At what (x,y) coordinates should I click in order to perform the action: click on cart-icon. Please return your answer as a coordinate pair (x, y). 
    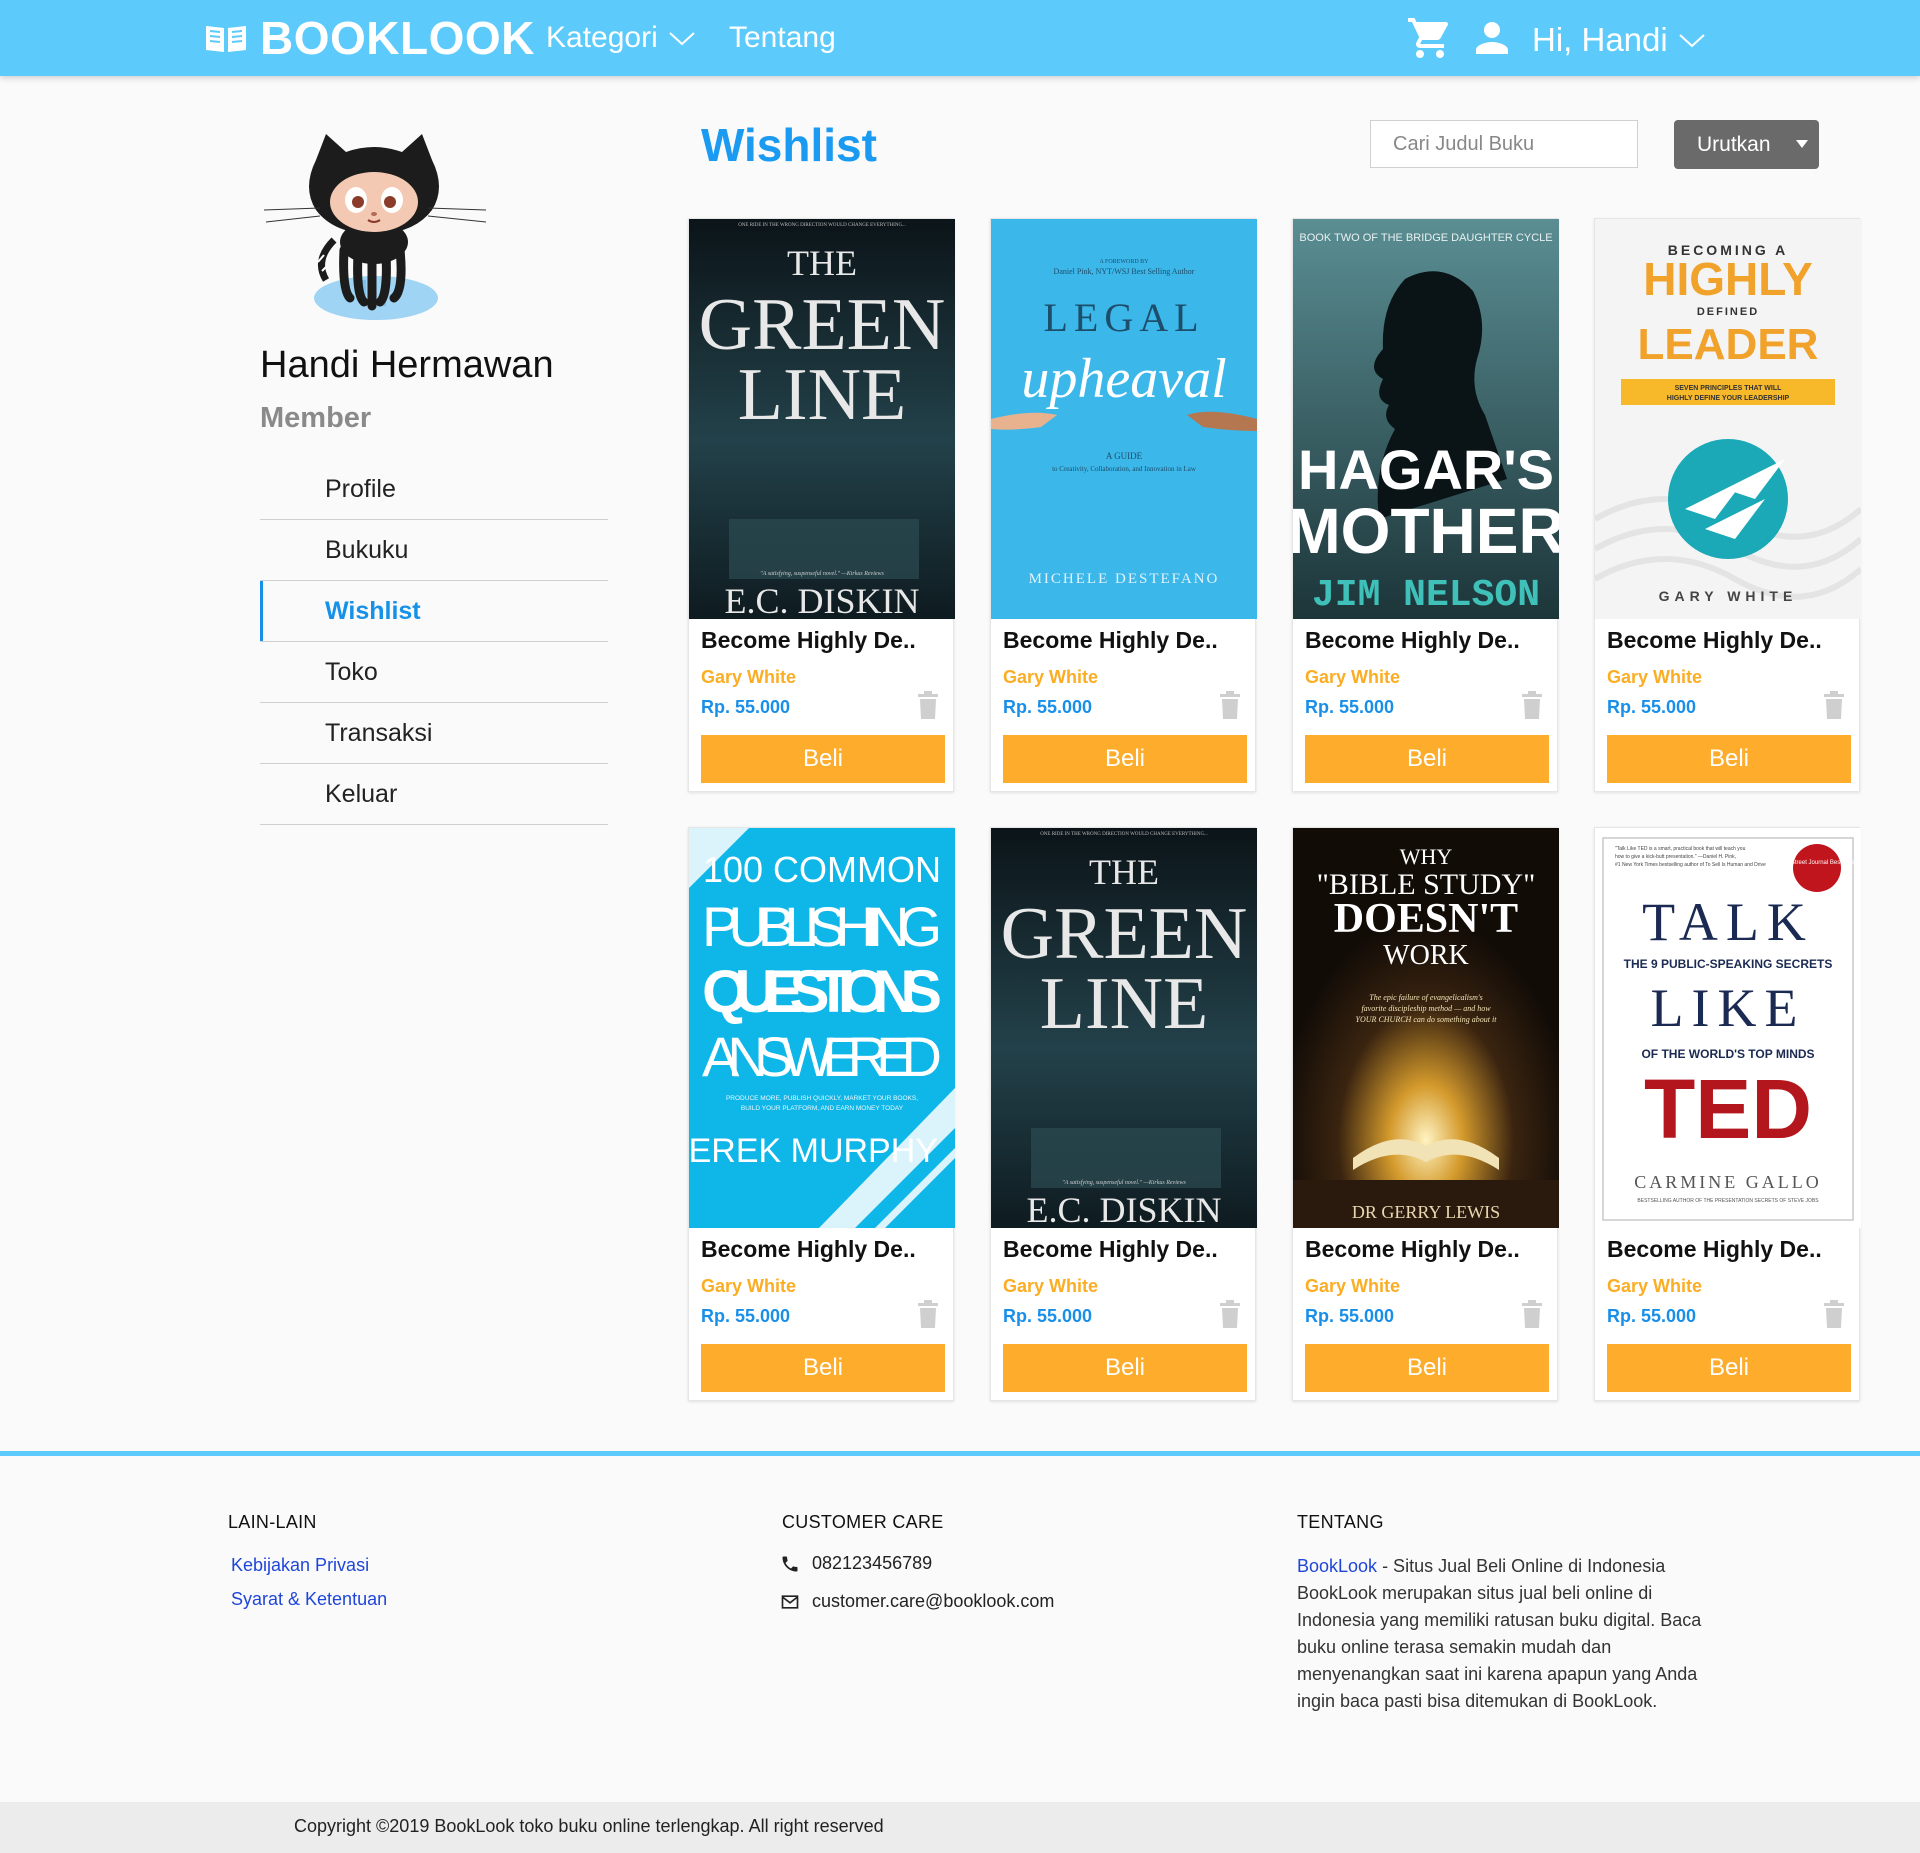
    Looking at the image, I should click on (1430, 38).